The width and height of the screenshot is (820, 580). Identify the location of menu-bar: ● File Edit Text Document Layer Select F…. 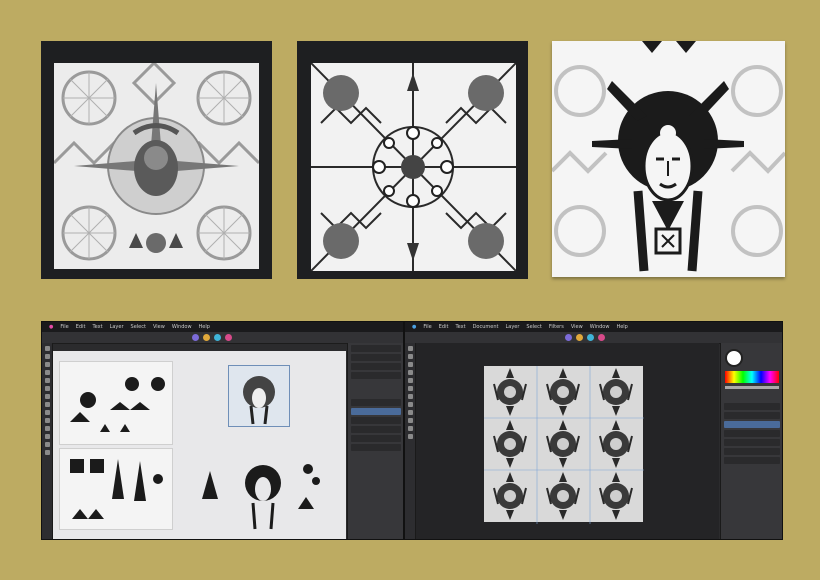
(593, 327).